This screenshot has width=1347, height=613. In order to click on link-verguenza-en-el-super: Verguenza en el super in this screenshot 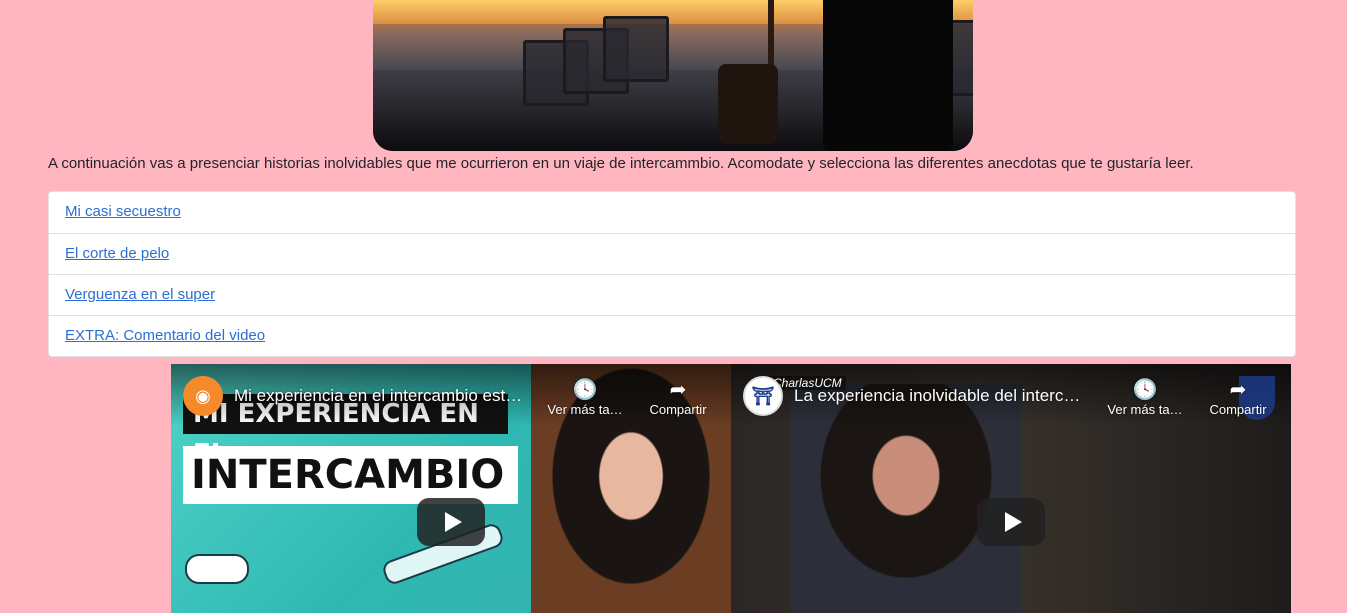, I will do `click(140, 294)`.